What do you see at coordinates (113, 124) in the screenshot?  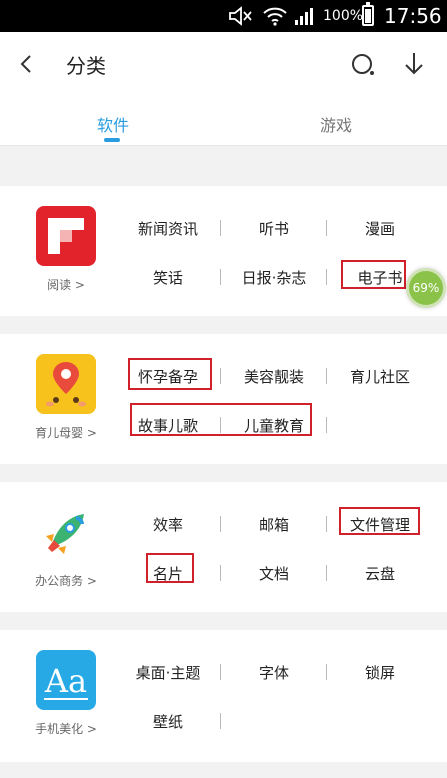 I see `tab-software: 软件` at bounding box center [113, 124].